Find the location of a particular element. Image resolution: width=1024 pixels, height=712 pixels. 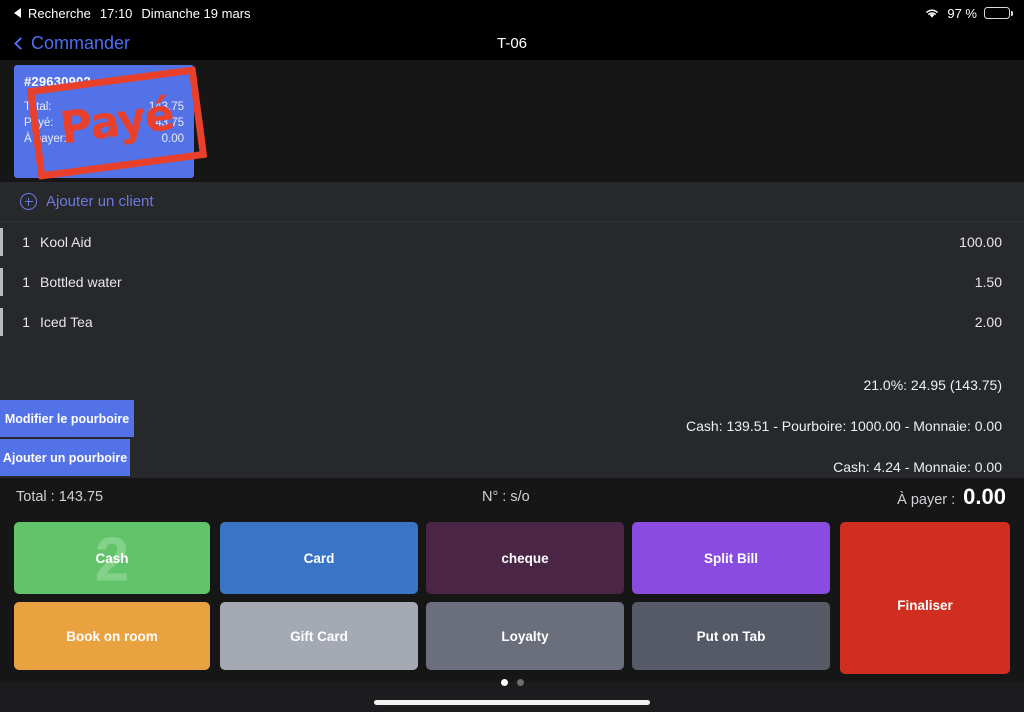

modify-tip-label: Modifier le pourboire is located at coordinates (67, 418).